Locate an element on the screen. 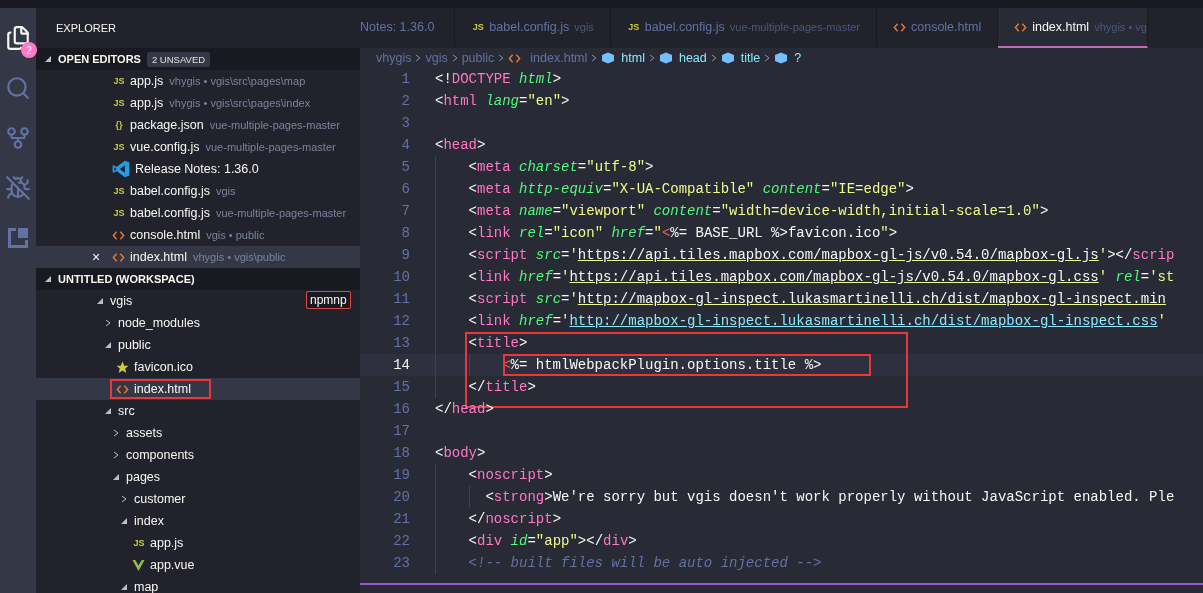 The height and width of the screenshot is (593, 1203). line-number: 23 is located at coordinates (401, 563).